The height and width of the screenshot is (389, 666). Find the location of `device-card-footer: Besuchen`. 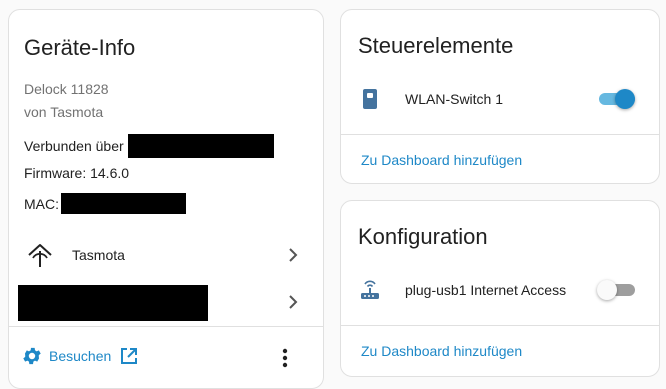

device-card-footer: Besuchen is located at coordinates (166, 357).